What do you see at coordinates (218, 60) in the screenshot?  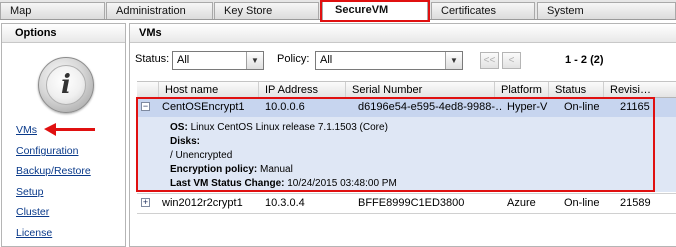 I see `status-filter-select: All ▼` at bounding box center [218, 60].